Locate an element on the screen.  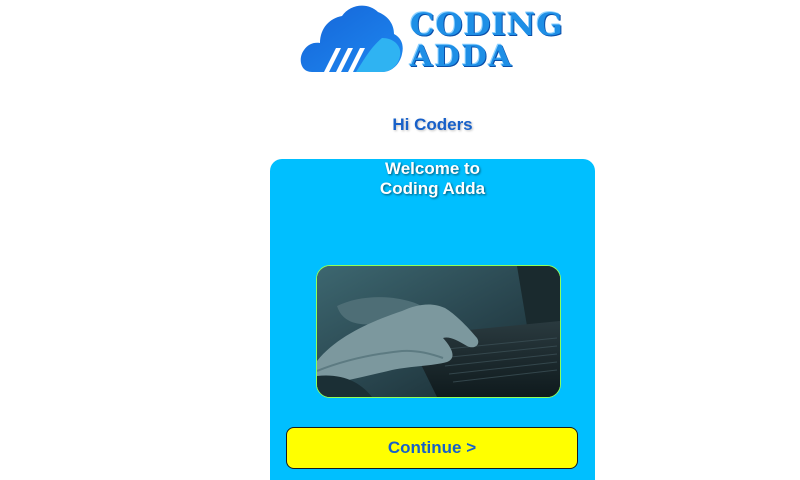
logo-text-line1: CODING is located at coordinates (487, 25).